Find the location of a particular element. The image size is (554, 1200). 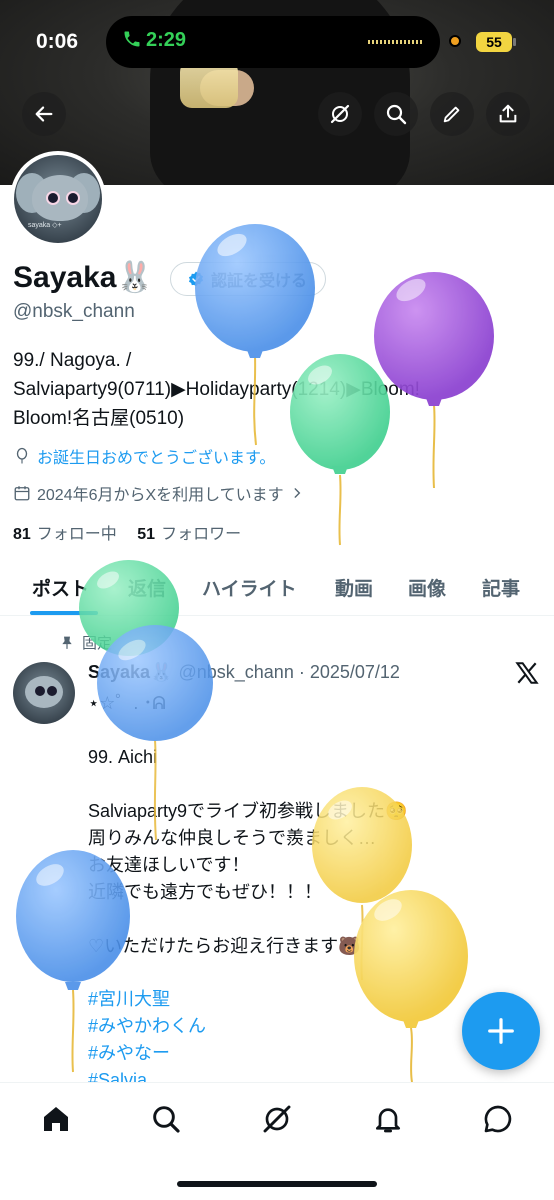

nav-messages is located at coordinates (498, 1119).